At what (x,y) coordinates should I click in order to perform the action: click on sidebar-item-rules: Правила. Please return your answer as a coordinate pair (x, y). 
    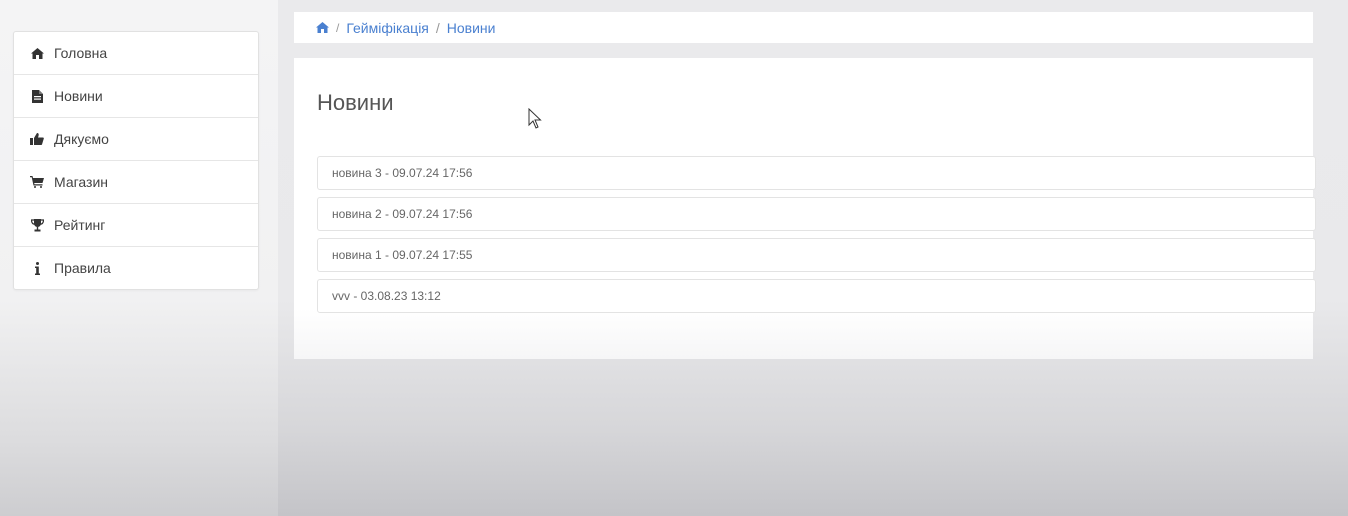
    Looking at the image, I should click on (136, 268).